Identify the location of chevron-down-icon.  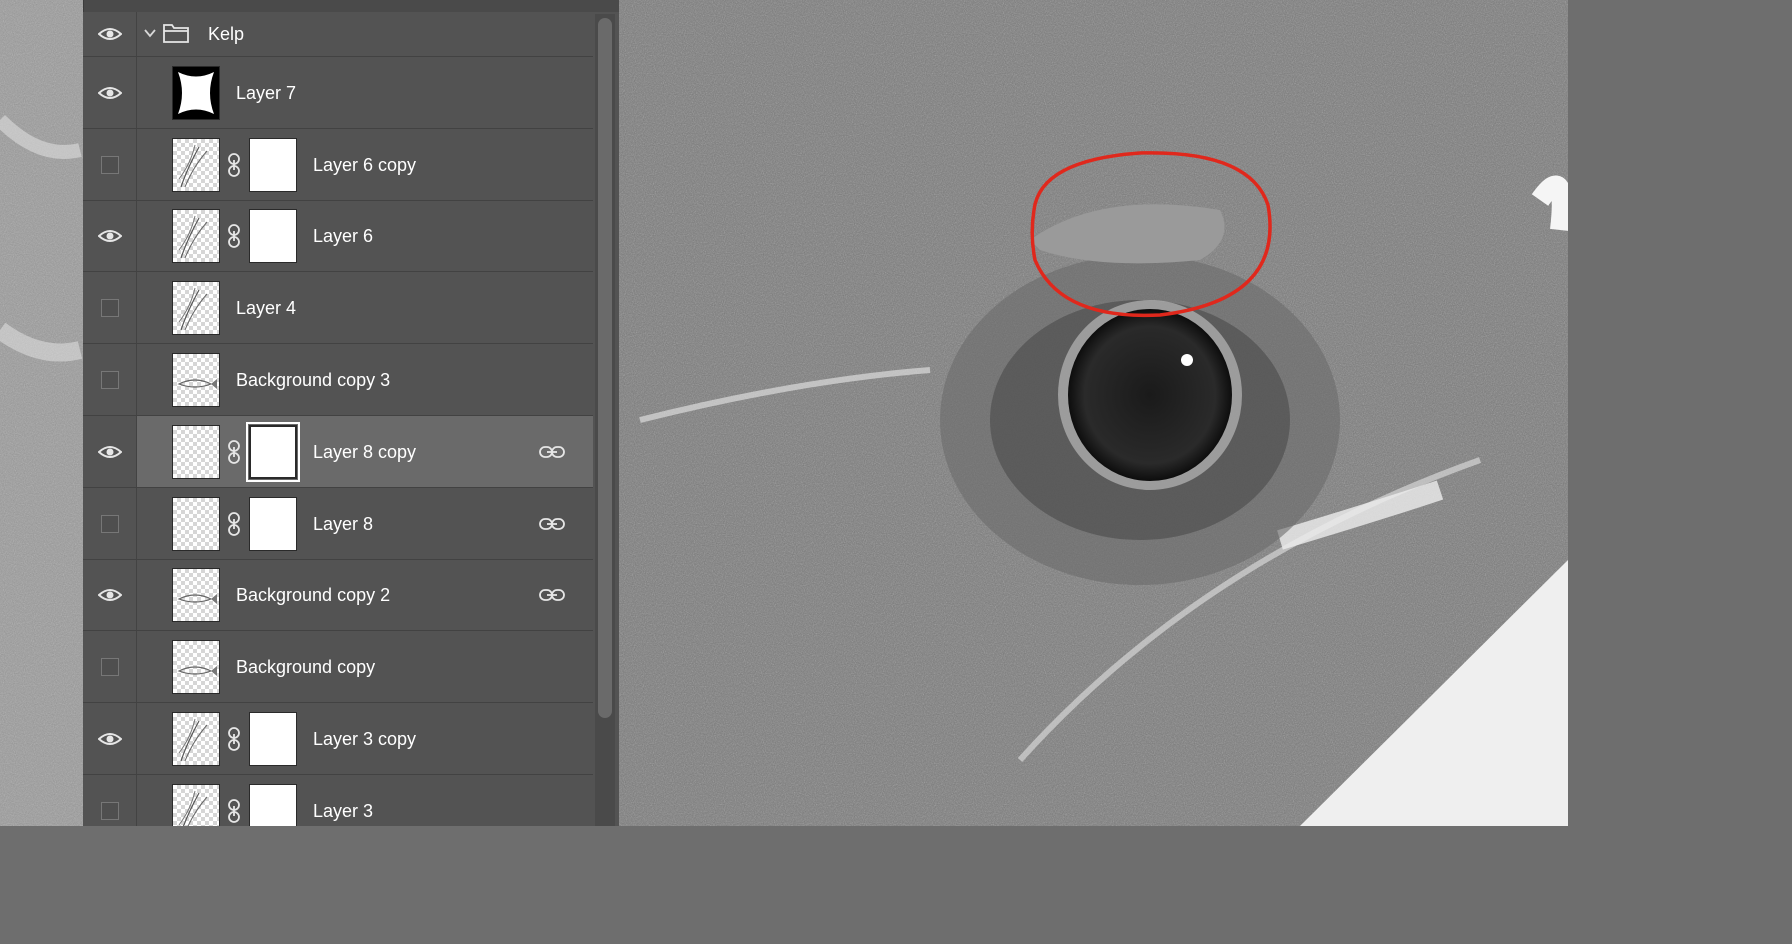
(150, 33).